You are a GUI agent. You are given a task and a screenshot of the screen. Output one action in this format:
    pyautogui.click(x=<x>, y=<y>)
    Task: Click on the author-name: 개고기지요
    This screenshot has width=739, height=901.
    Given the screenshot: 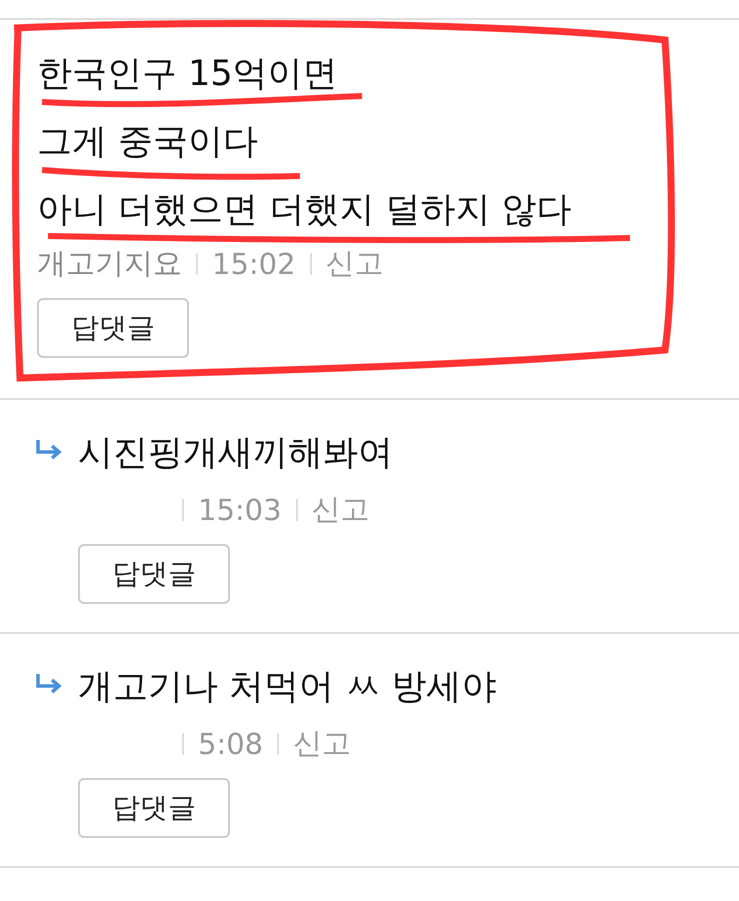 What is the action you would take?
    pyautogui.click(x=109, y=263)
    